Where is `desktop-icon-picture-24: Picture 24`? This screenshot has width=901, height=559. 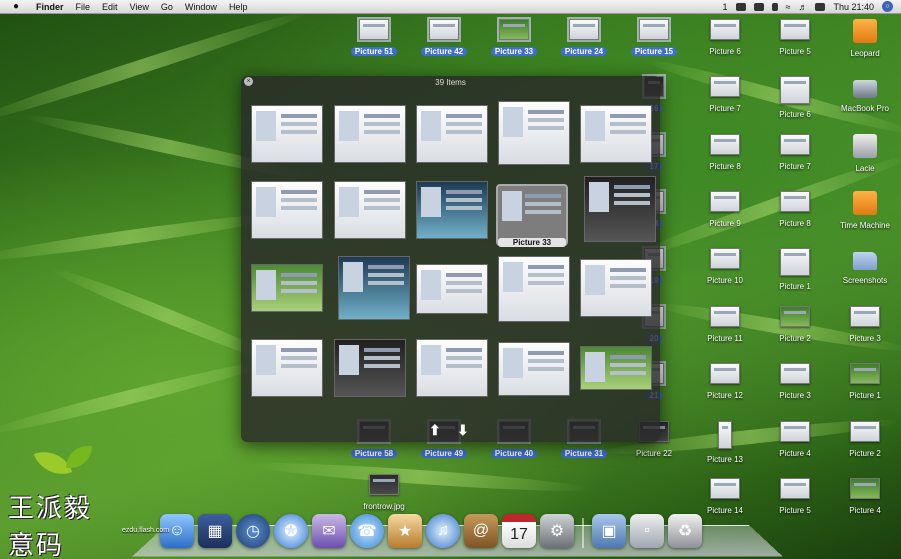 desktop-icon-picture-24: Picture 24 is located at coordinates (584, 45).